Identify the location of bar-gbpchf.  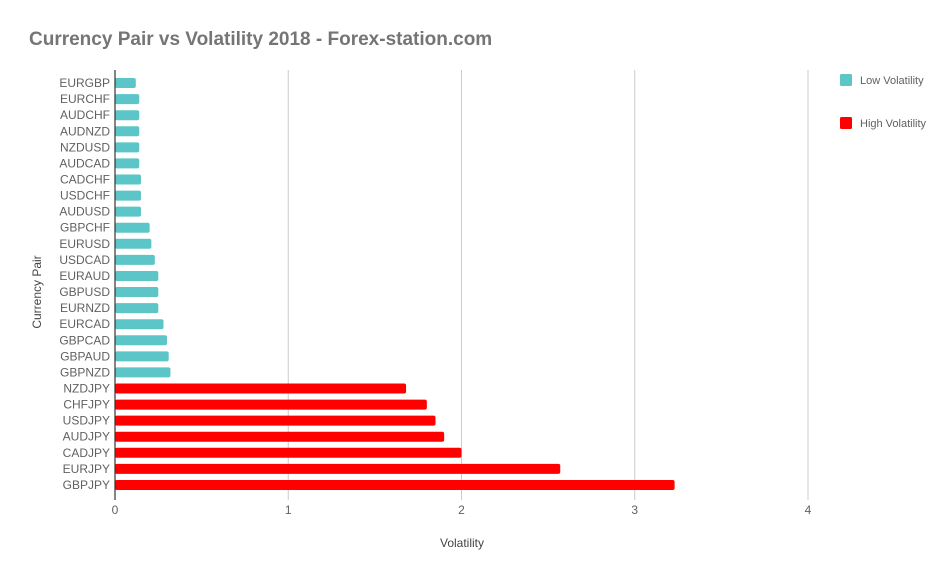
(132, 227).